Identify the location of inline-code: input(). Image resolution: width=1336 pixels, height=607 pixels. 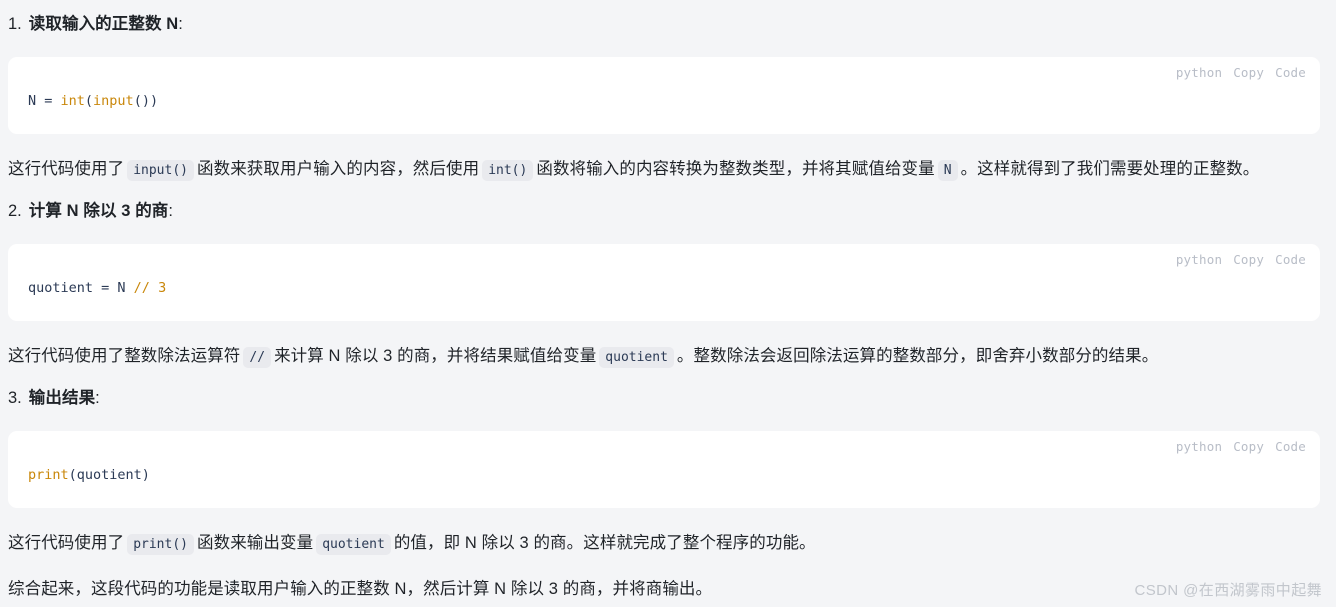
(160, 170).